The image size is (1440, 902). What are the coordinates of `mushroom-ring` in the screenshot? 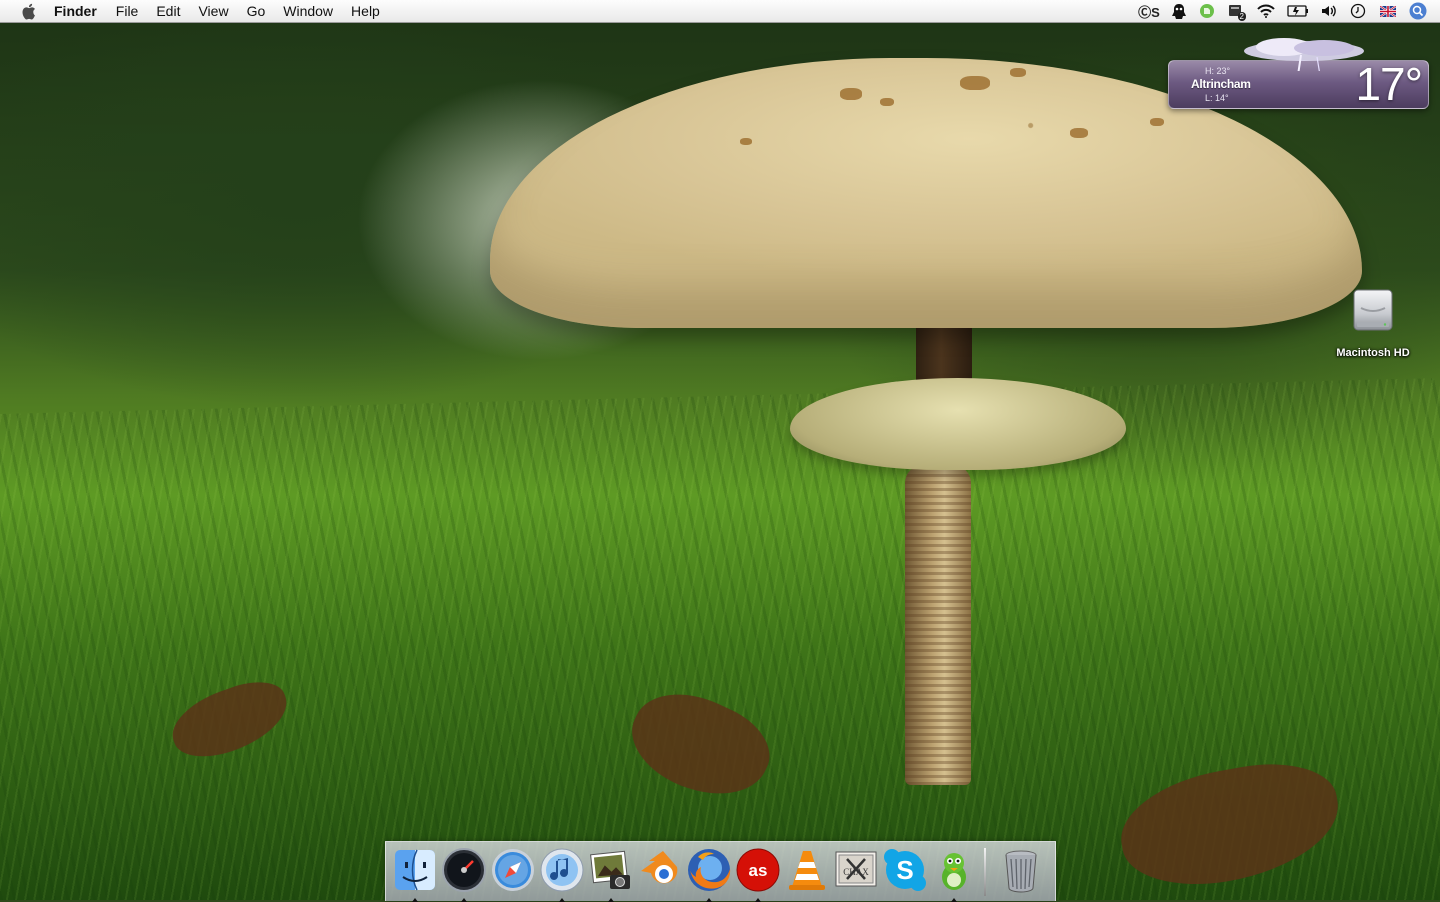 It's located at (958, 424).